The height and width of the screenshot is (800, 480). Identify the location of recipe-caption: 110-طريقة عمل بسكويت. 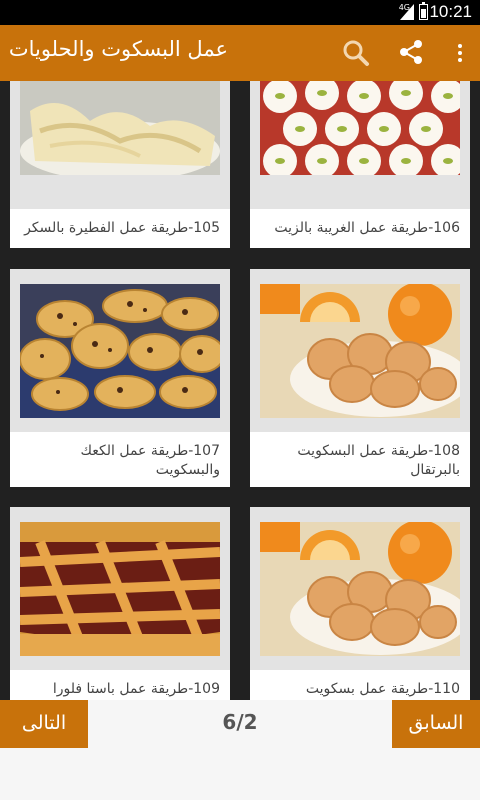
(382, 689).